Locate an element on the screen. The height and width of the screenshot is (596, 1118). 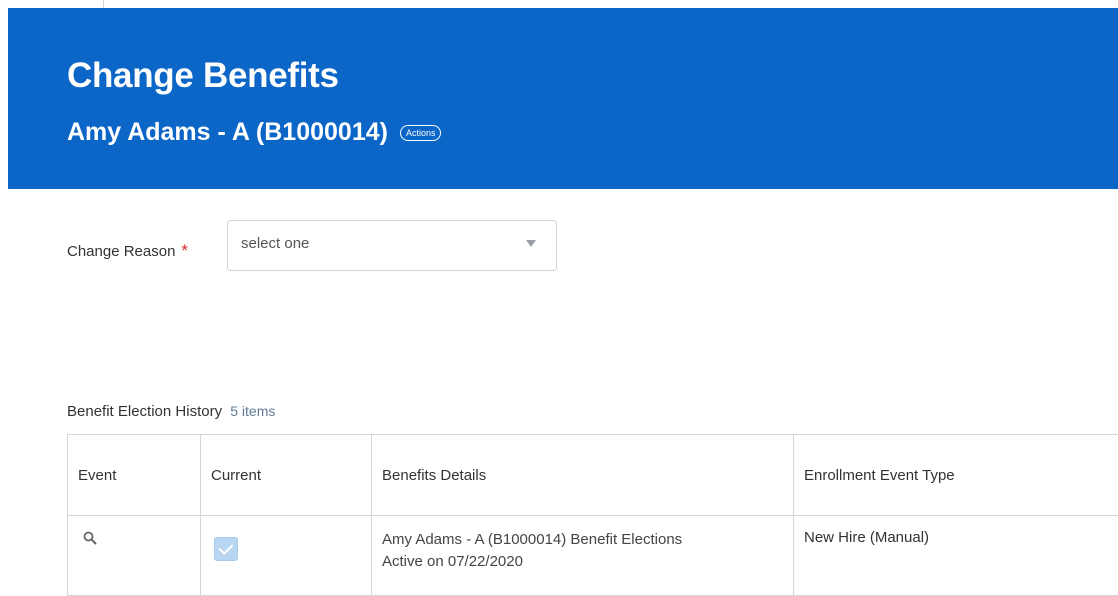
worker-subtitle: Amy Adams - A (B1000014) Actions is located at coordinates (254, 132).